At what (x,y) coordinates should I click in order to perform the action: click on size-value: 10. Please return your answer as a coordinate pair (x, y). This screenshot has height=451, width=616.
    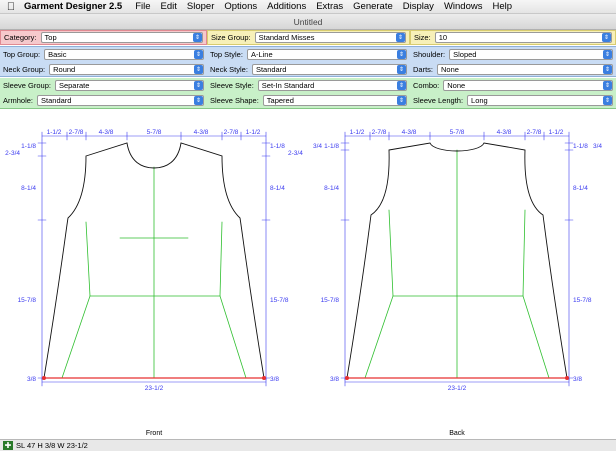
    Looking at the image, I should click on (443, 37).